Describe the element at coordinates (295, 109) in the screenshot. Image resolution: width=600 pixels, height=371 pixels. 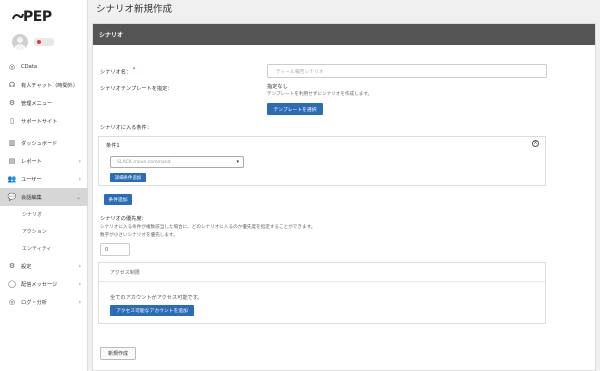
I see `select-template-button: テンプレートを選択` at that location.